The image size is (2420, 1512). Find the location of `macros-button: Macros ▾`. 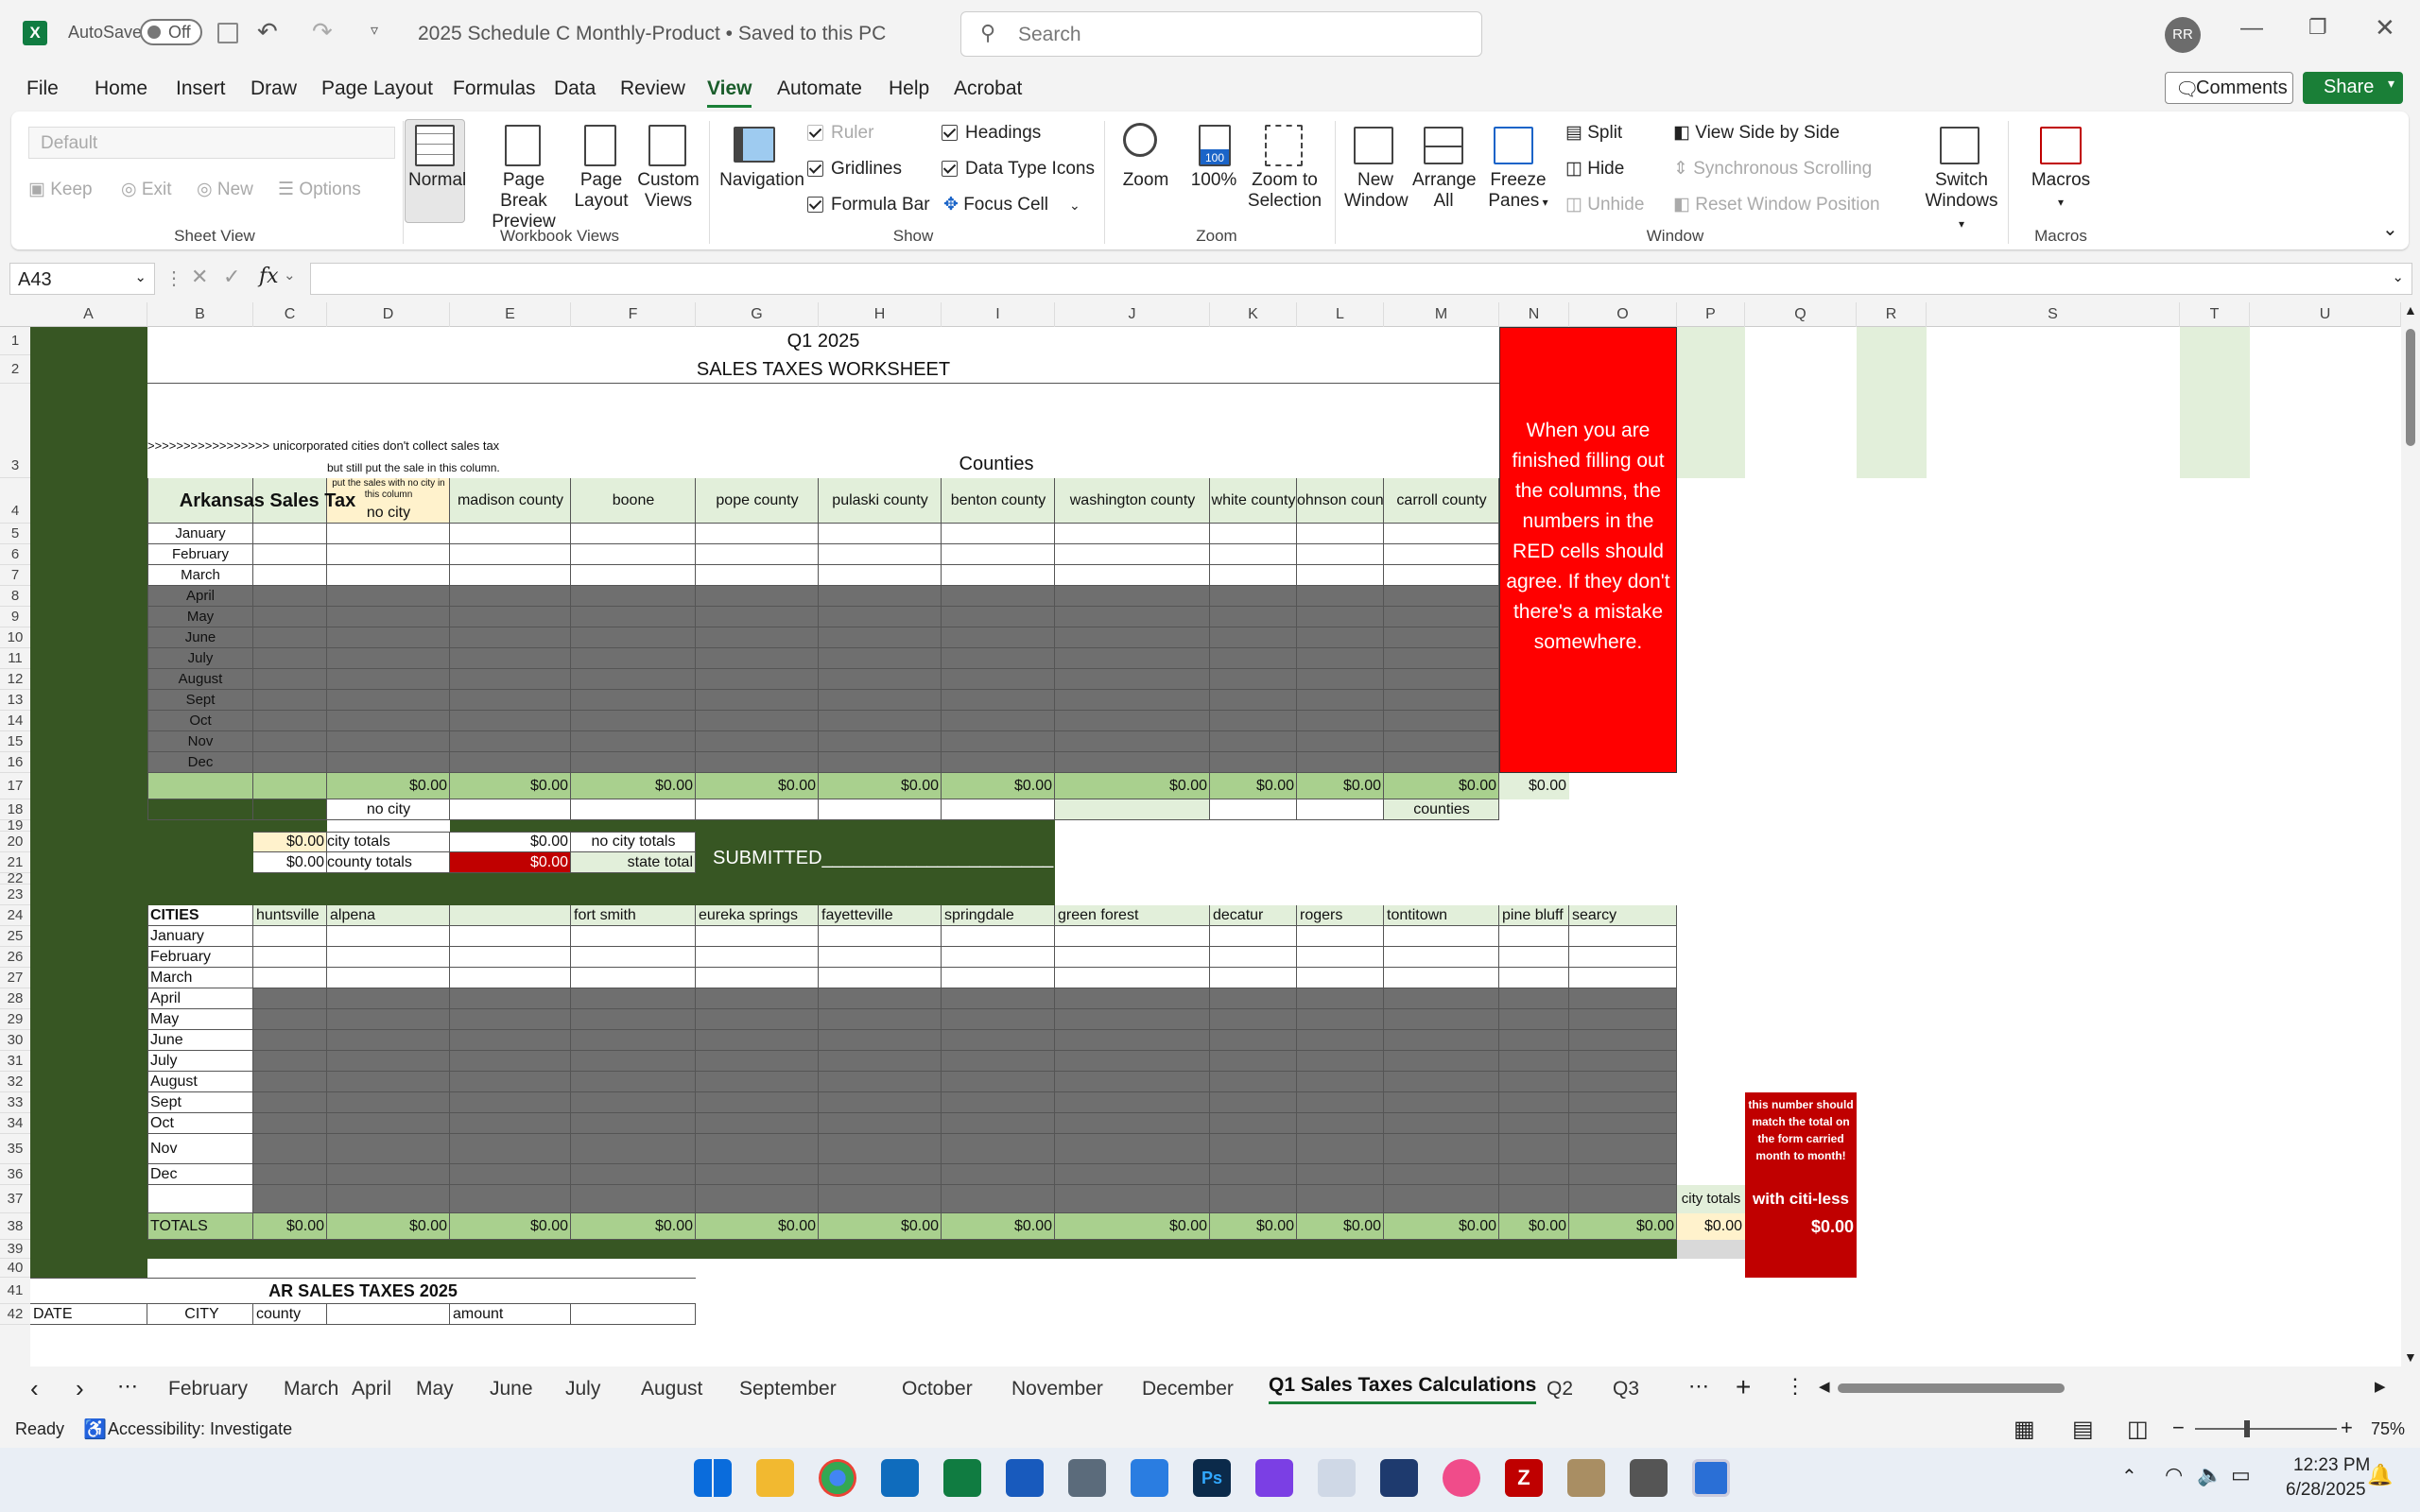

macros-button: Macros ▾ is located at coordinates (2061, 191).